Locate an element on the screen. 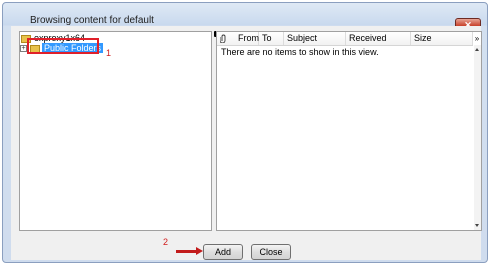 This screenshot has height=265, width=491. add-button: Add is located at coordinates (223, 252).